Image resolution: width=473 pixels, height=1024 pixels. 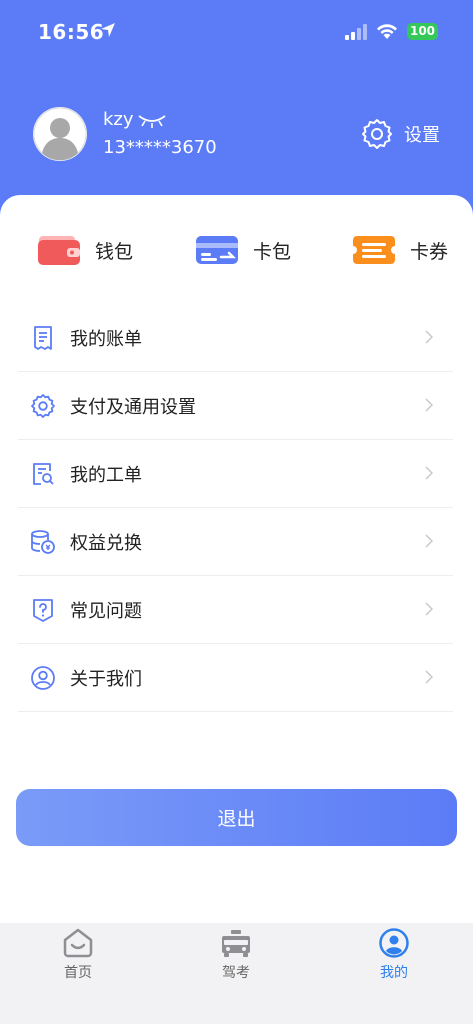 What do you see at coordinates (236, 817) in the screenshot?
I see `logout-button: 退出` at bounding box center [236, 817].